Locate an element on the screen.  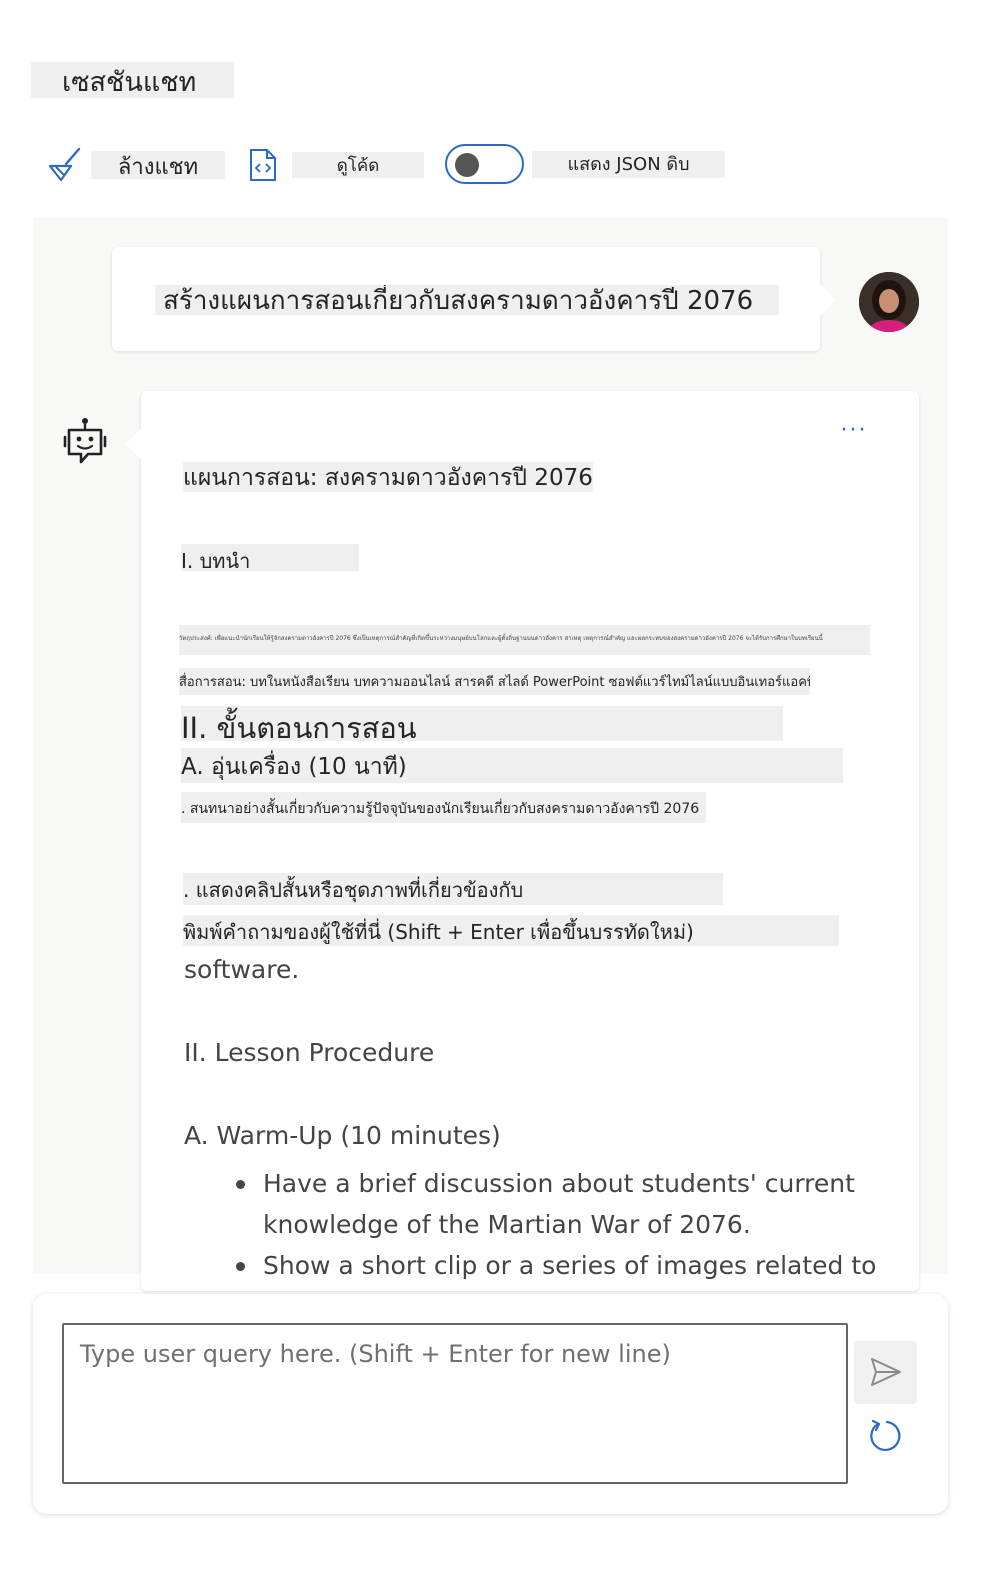
raw-json-toggle is located at coordinates (484, 164).